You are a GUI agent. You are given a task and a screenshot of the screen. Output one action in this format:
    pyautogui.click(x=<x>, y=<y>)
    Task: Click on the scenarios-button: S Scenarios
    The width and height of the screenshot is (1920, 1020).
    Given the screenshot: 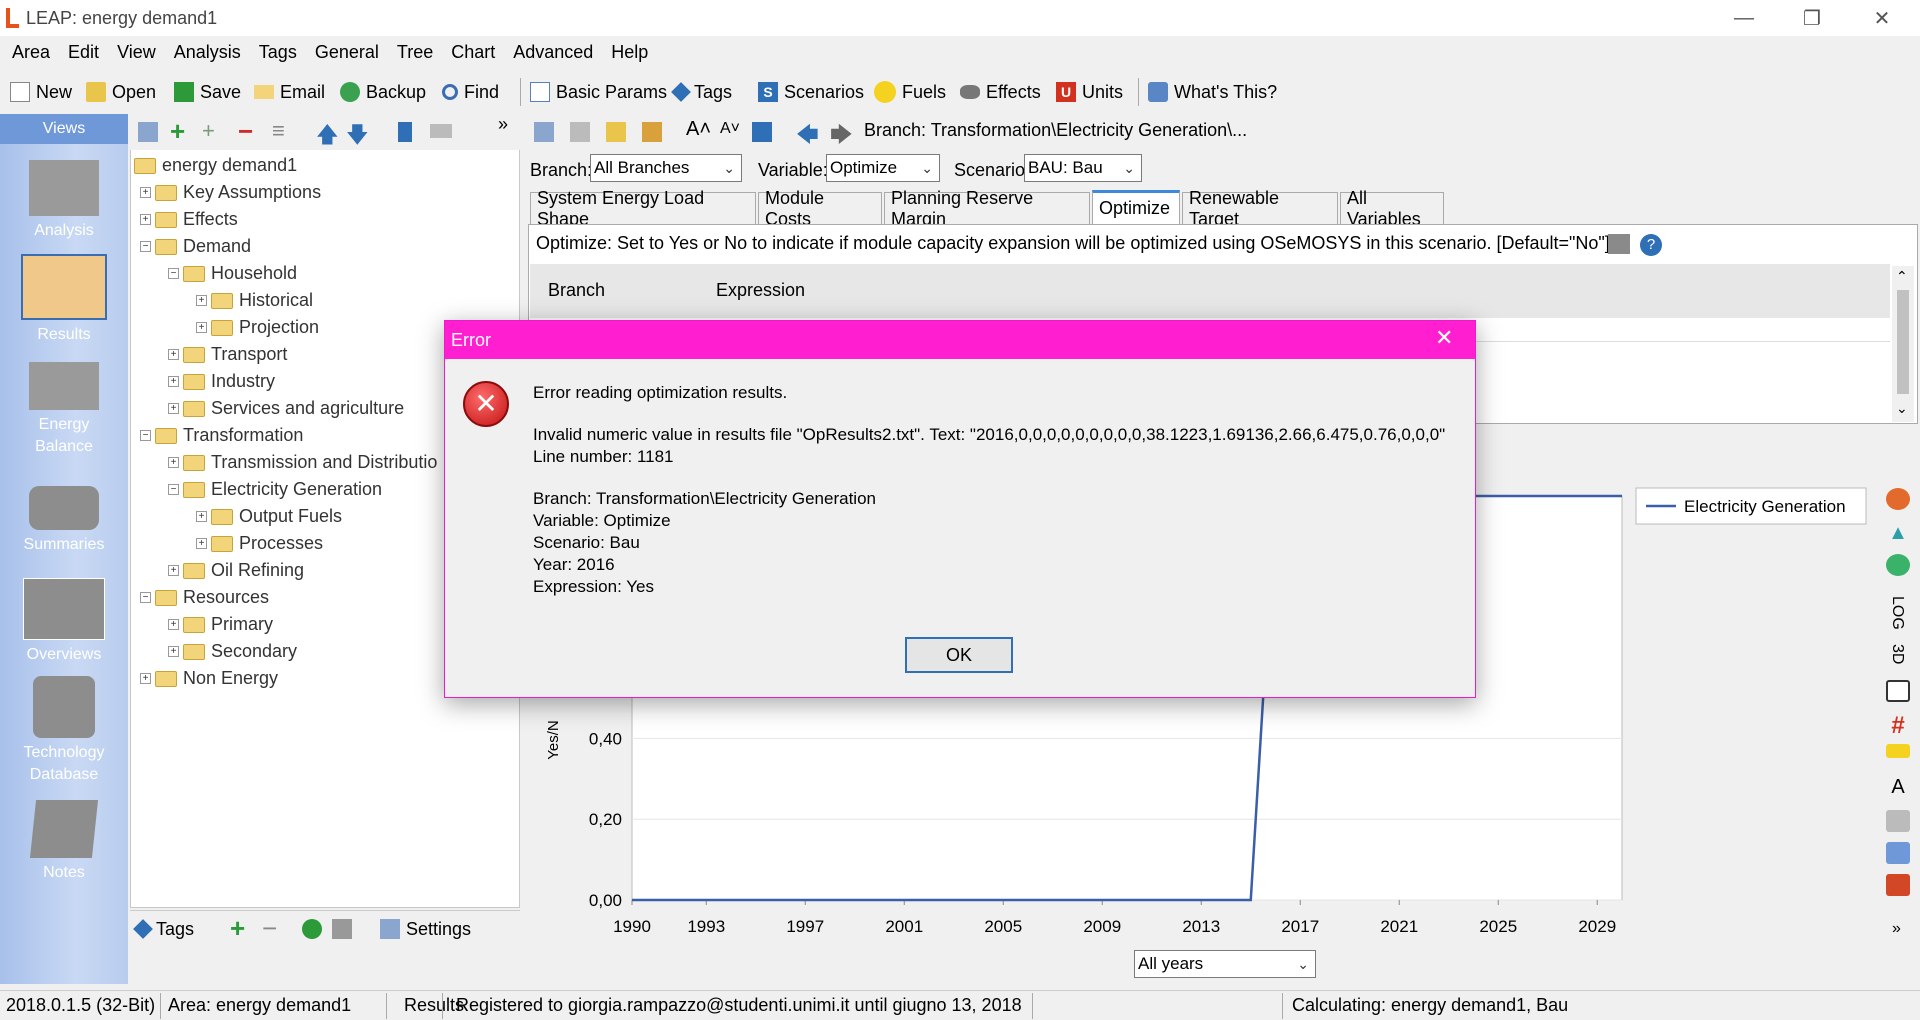 What is the action you would take?
    pyautogui.click(x=811, y=92)
    